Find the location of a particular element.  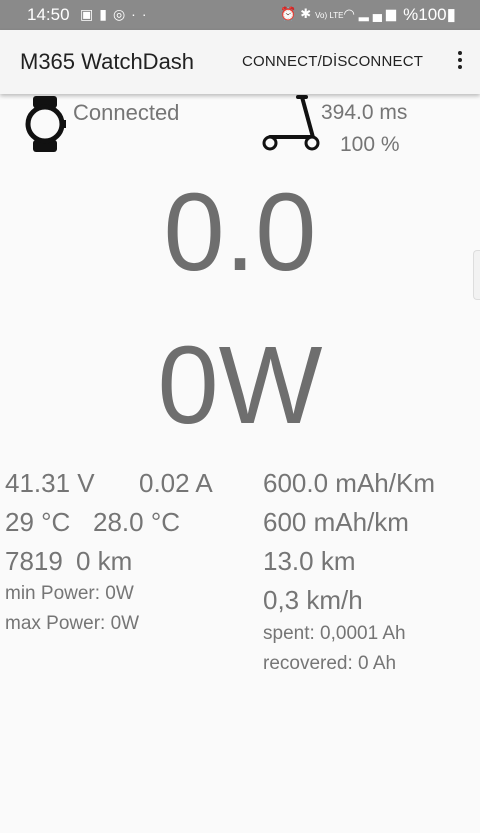

status-right-icons: ⏰✱Vo) LTE◠▂▄▆ is located at coordinates (340, 14).